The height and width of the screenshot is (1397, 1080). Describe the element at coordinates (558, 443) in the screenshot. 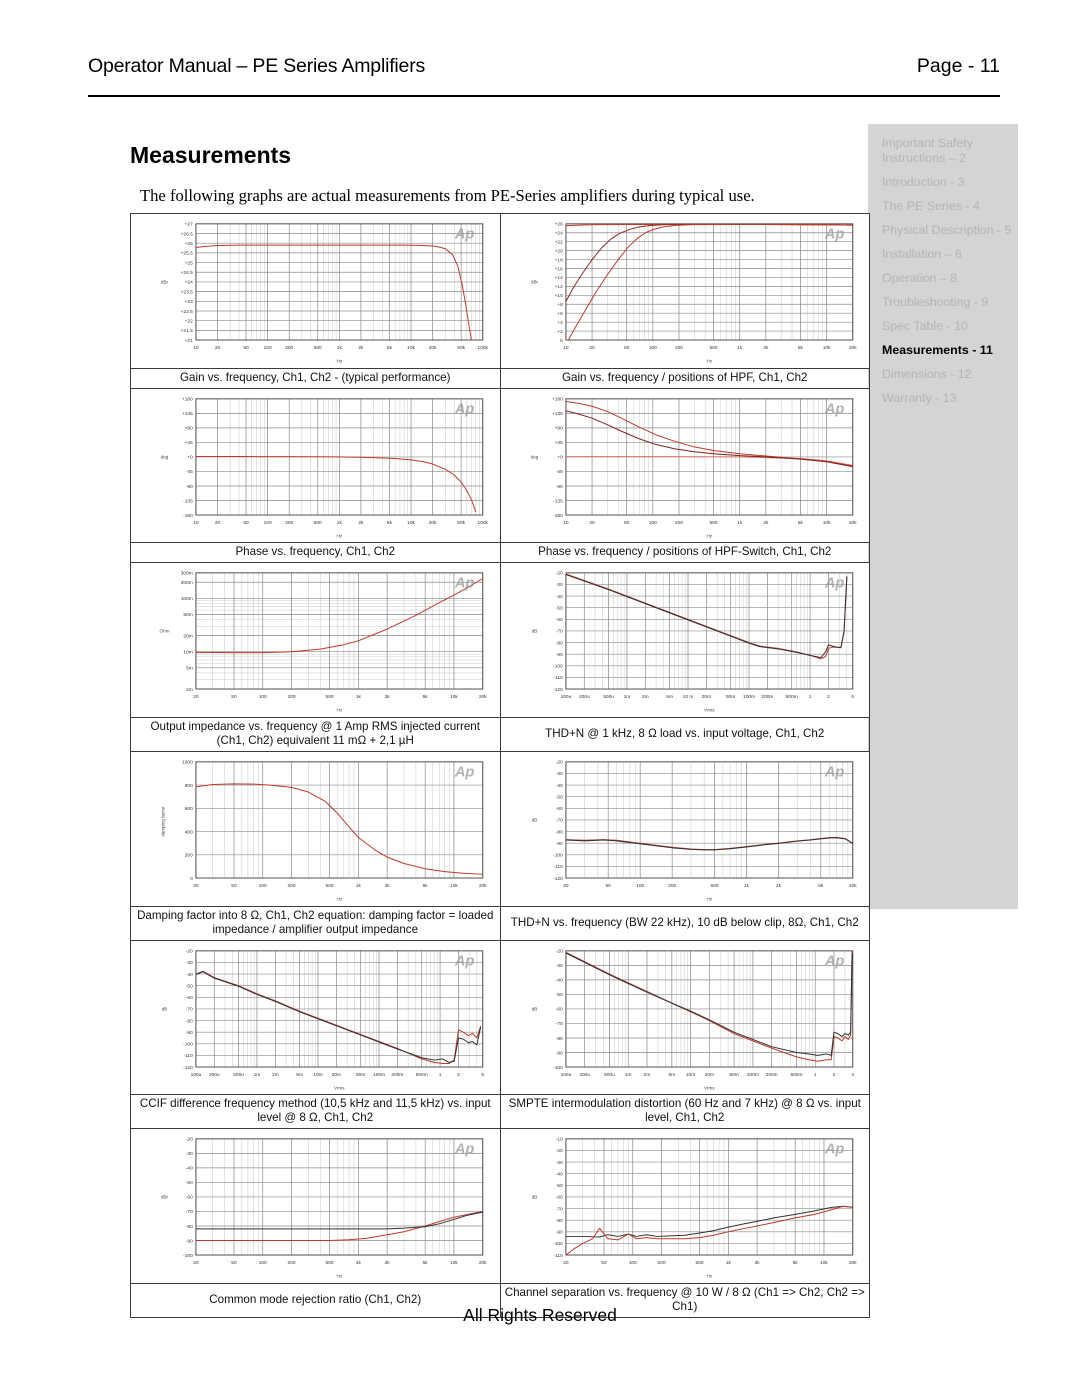

I see `svg-text: +45` at that location.